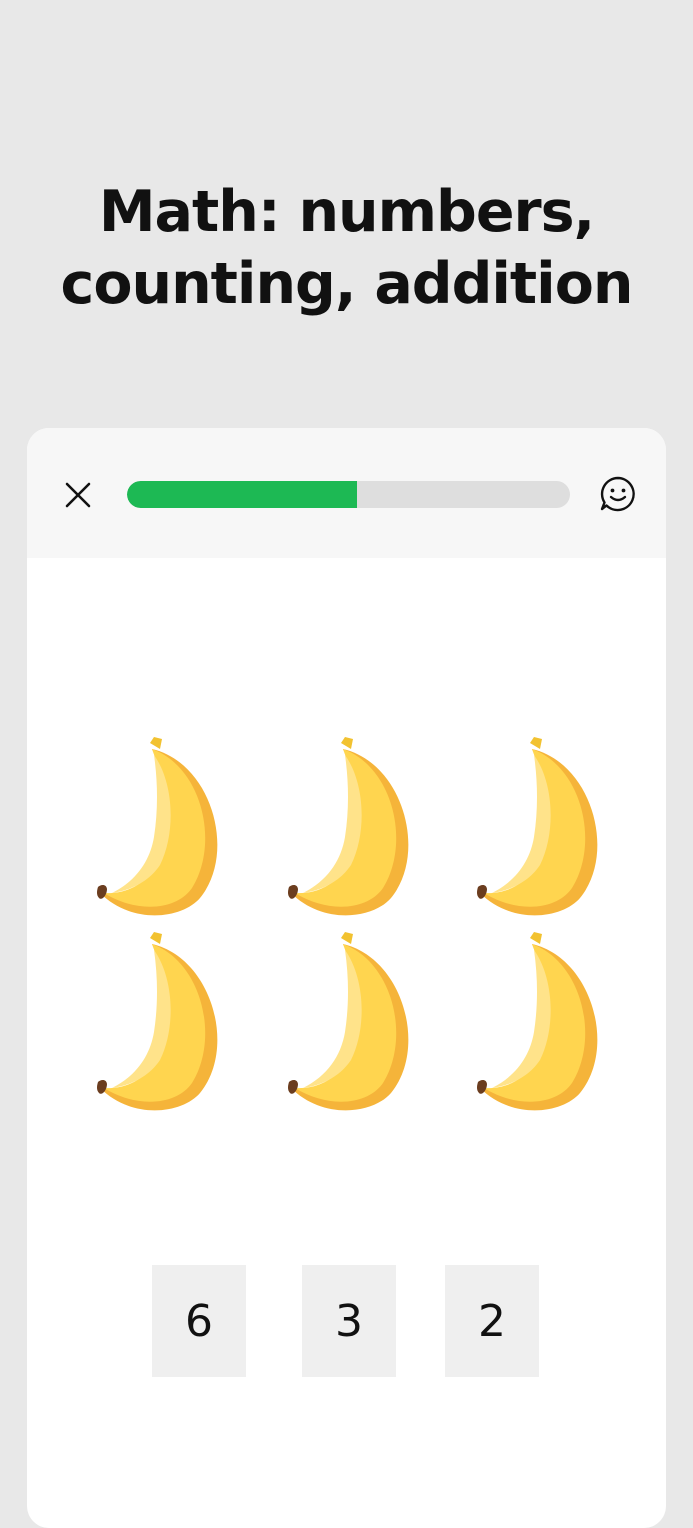 The height and width of the screenshot is (1528, 693). Describe the element at coordinates (199, 1321) in the screenshot. I see `answer-option-button: 6` at that location.